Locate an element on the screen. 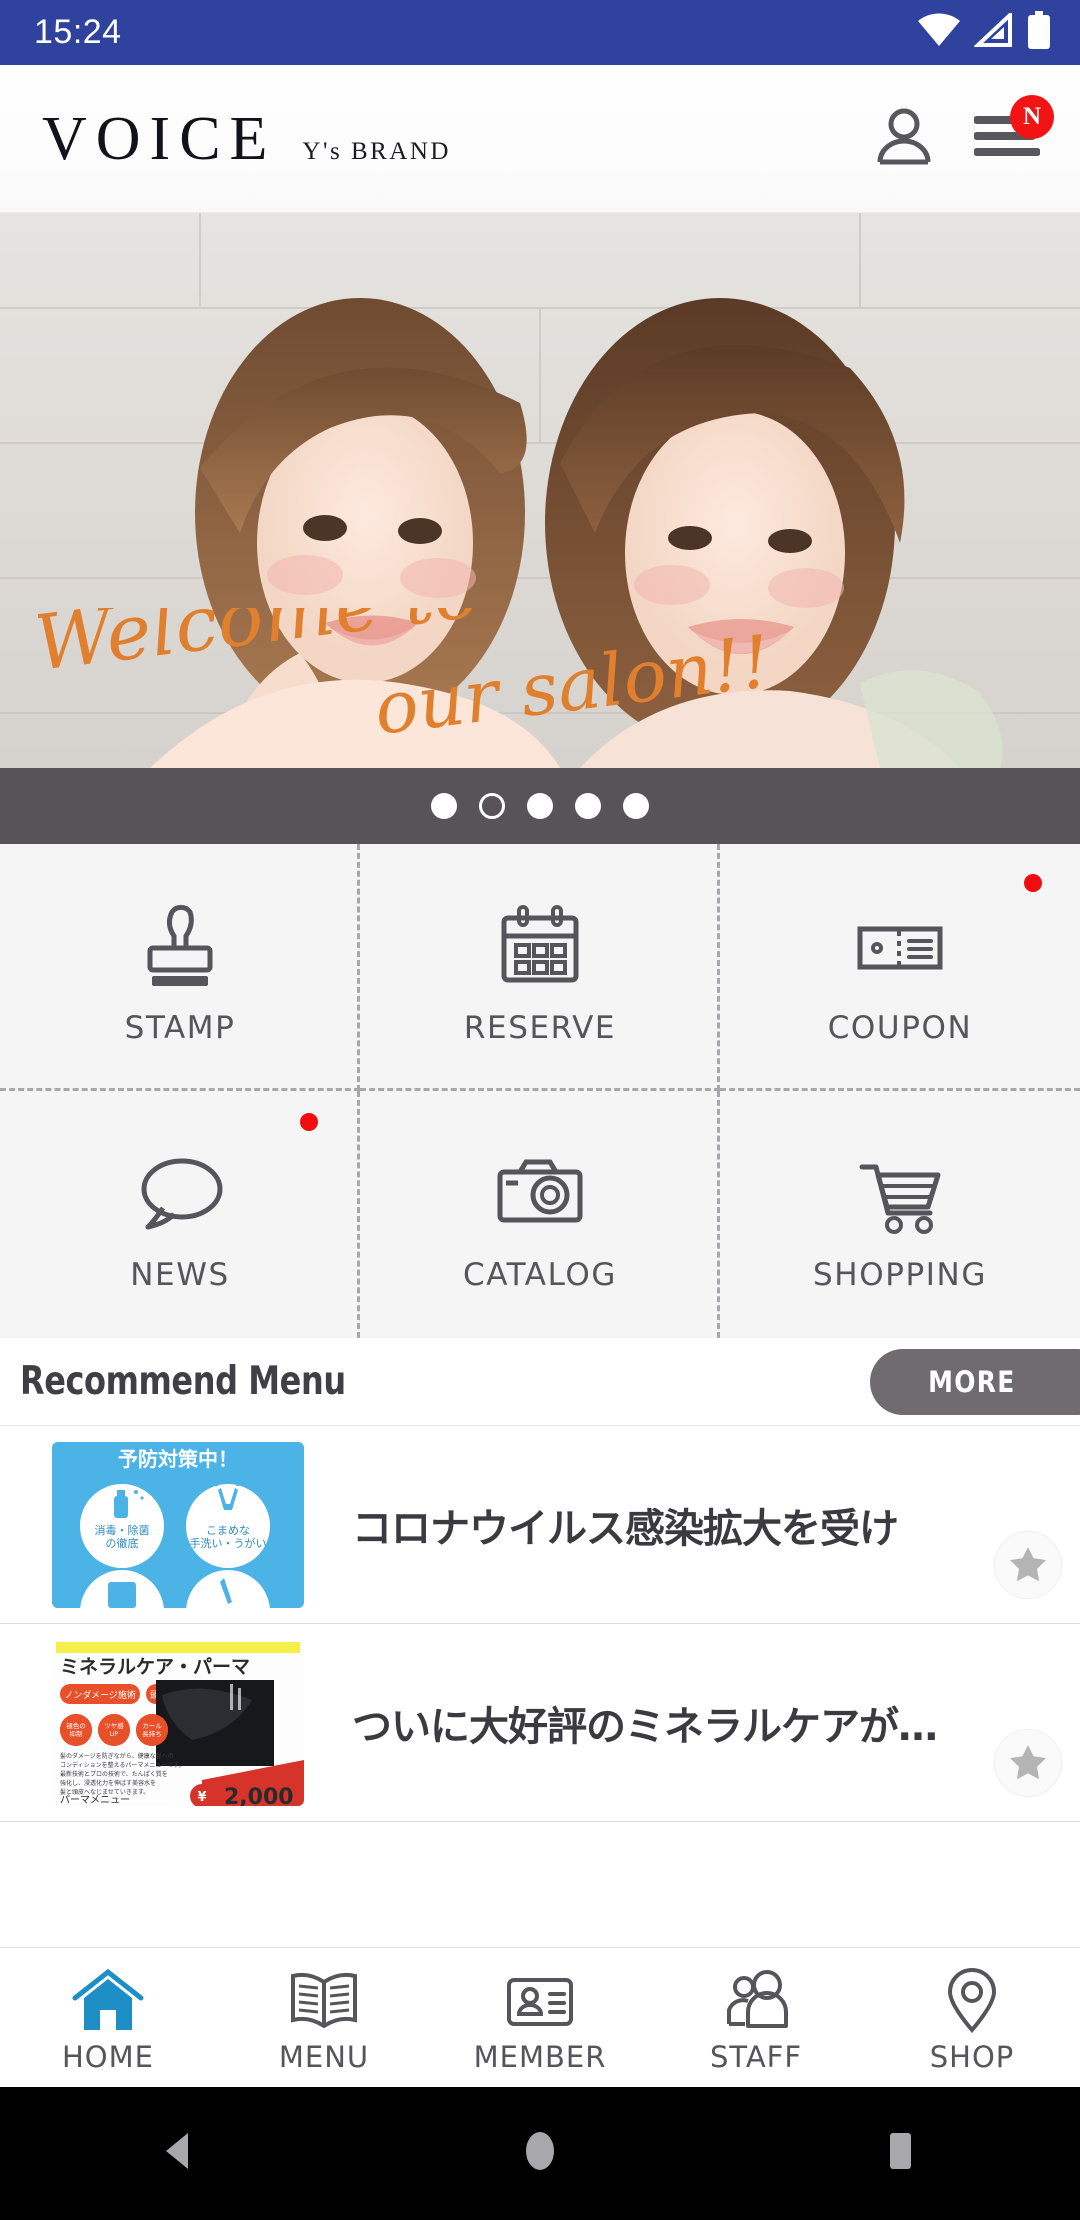 This screenshot has height=2220, width=1080. svg-text: UP is located at coordinates (114, 1734).